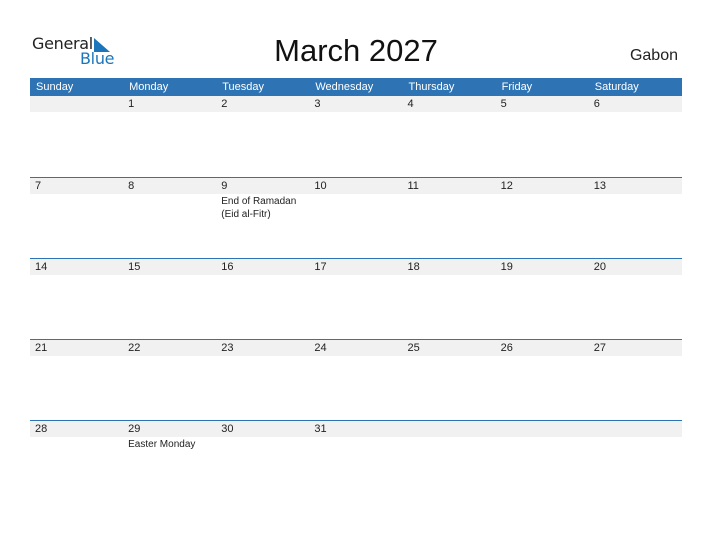  What do you see at coordinates (77, 429) in the screenshot?
I see `day-number: 28` at bounding box center [77, 429].